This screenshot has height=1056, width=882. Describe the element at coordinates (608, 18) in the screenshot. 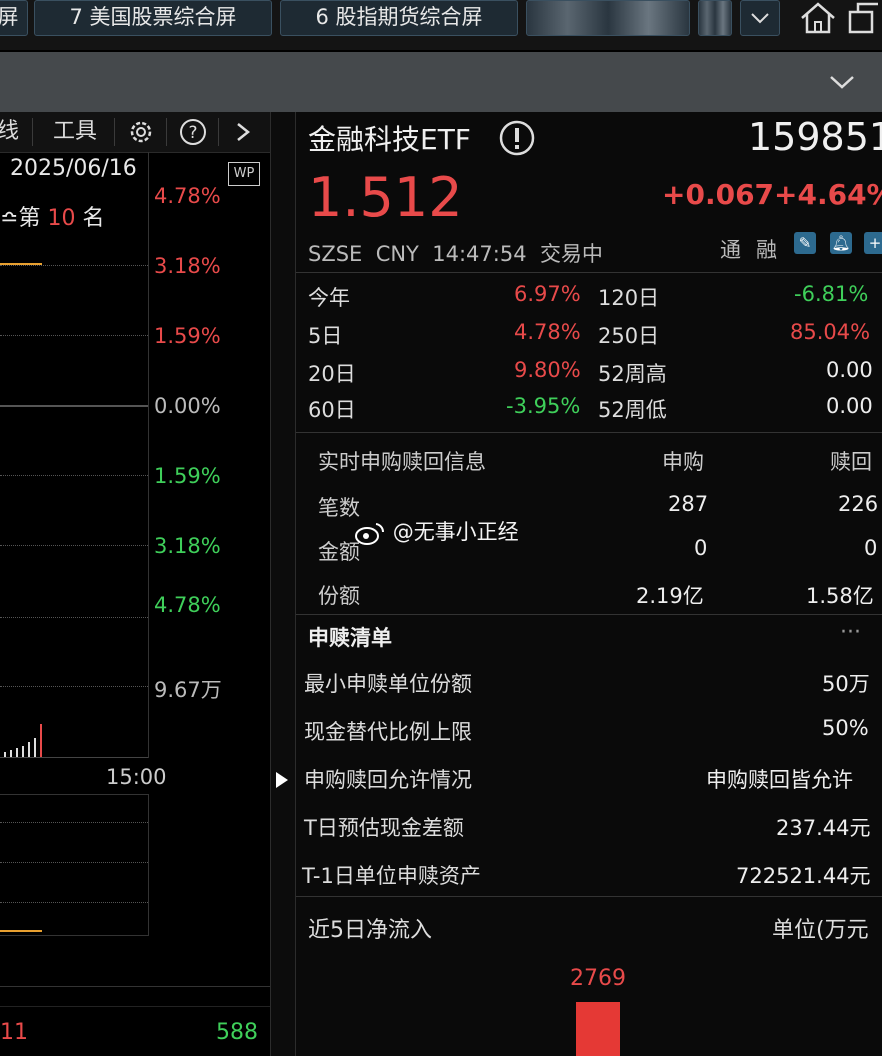

I see `tab-blurred` at that location.